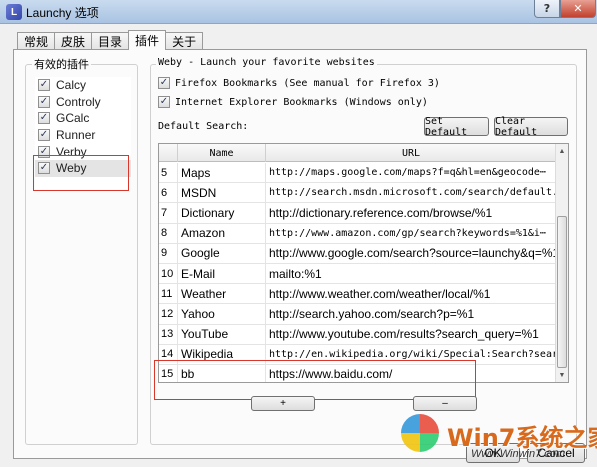  What do you see at coordinates (578, 9) in the screenshot?
I see `close-button: ✕` at bounding box center [578, 9].